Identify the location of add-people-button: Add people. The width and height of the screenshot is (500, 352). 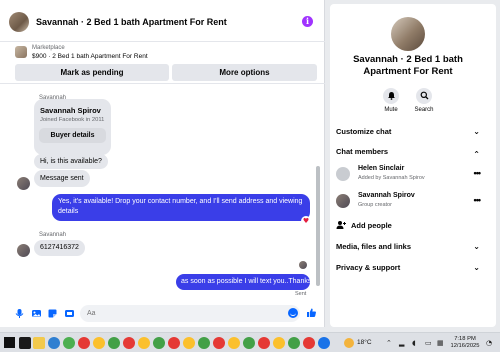
(386, 227).